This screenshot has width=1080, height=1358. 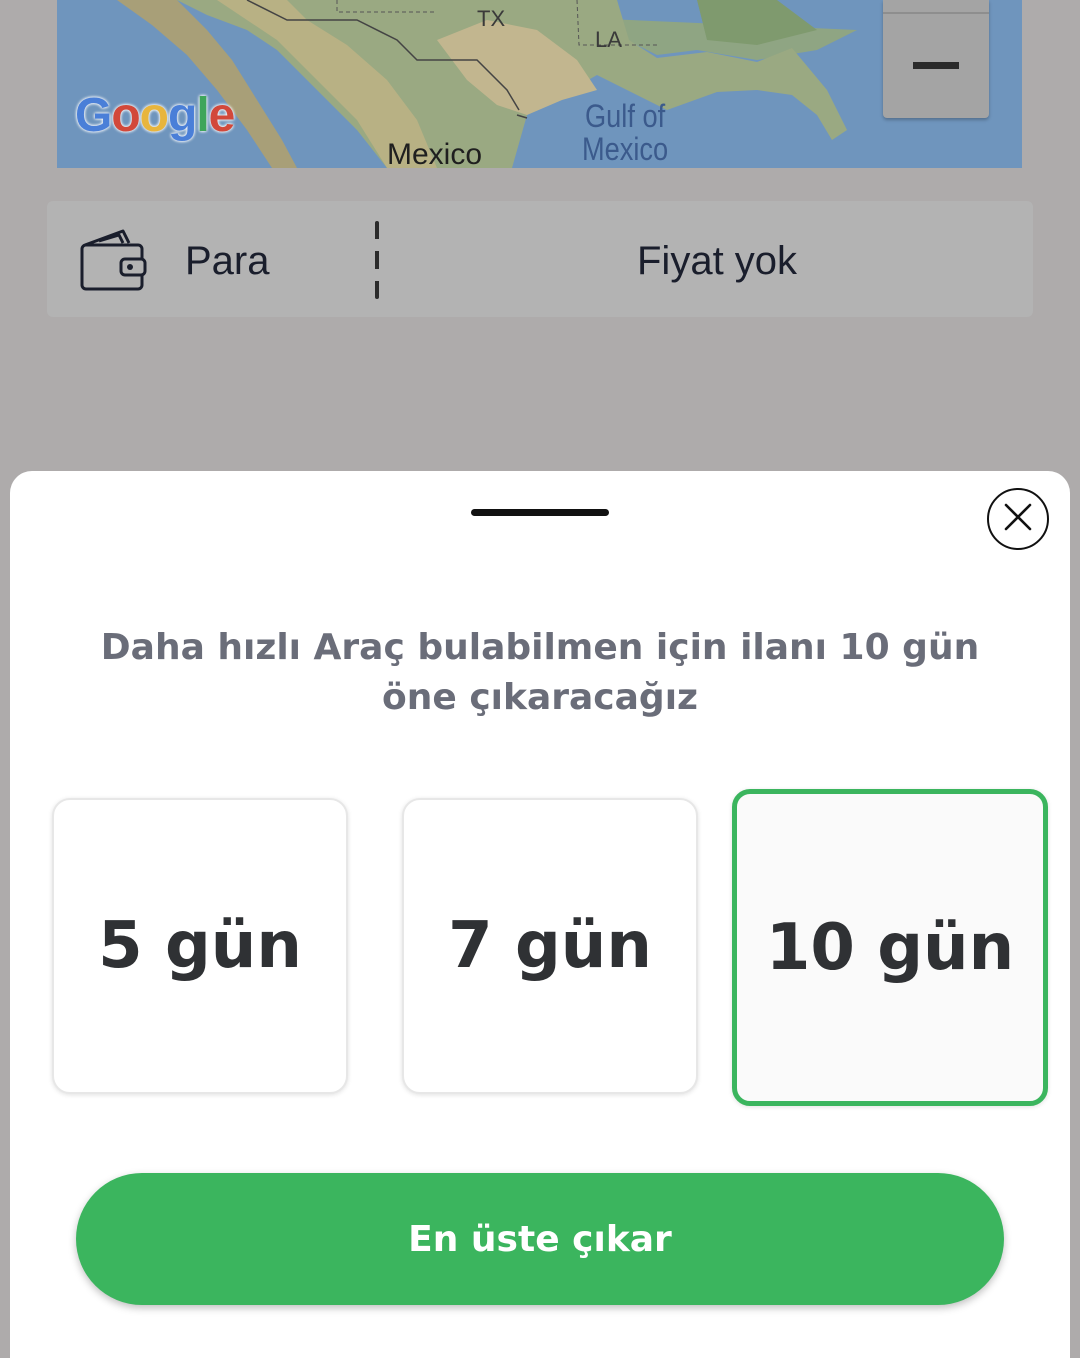 I want to click on map-label-mexico: Mexico, so click(x=435, y=153).